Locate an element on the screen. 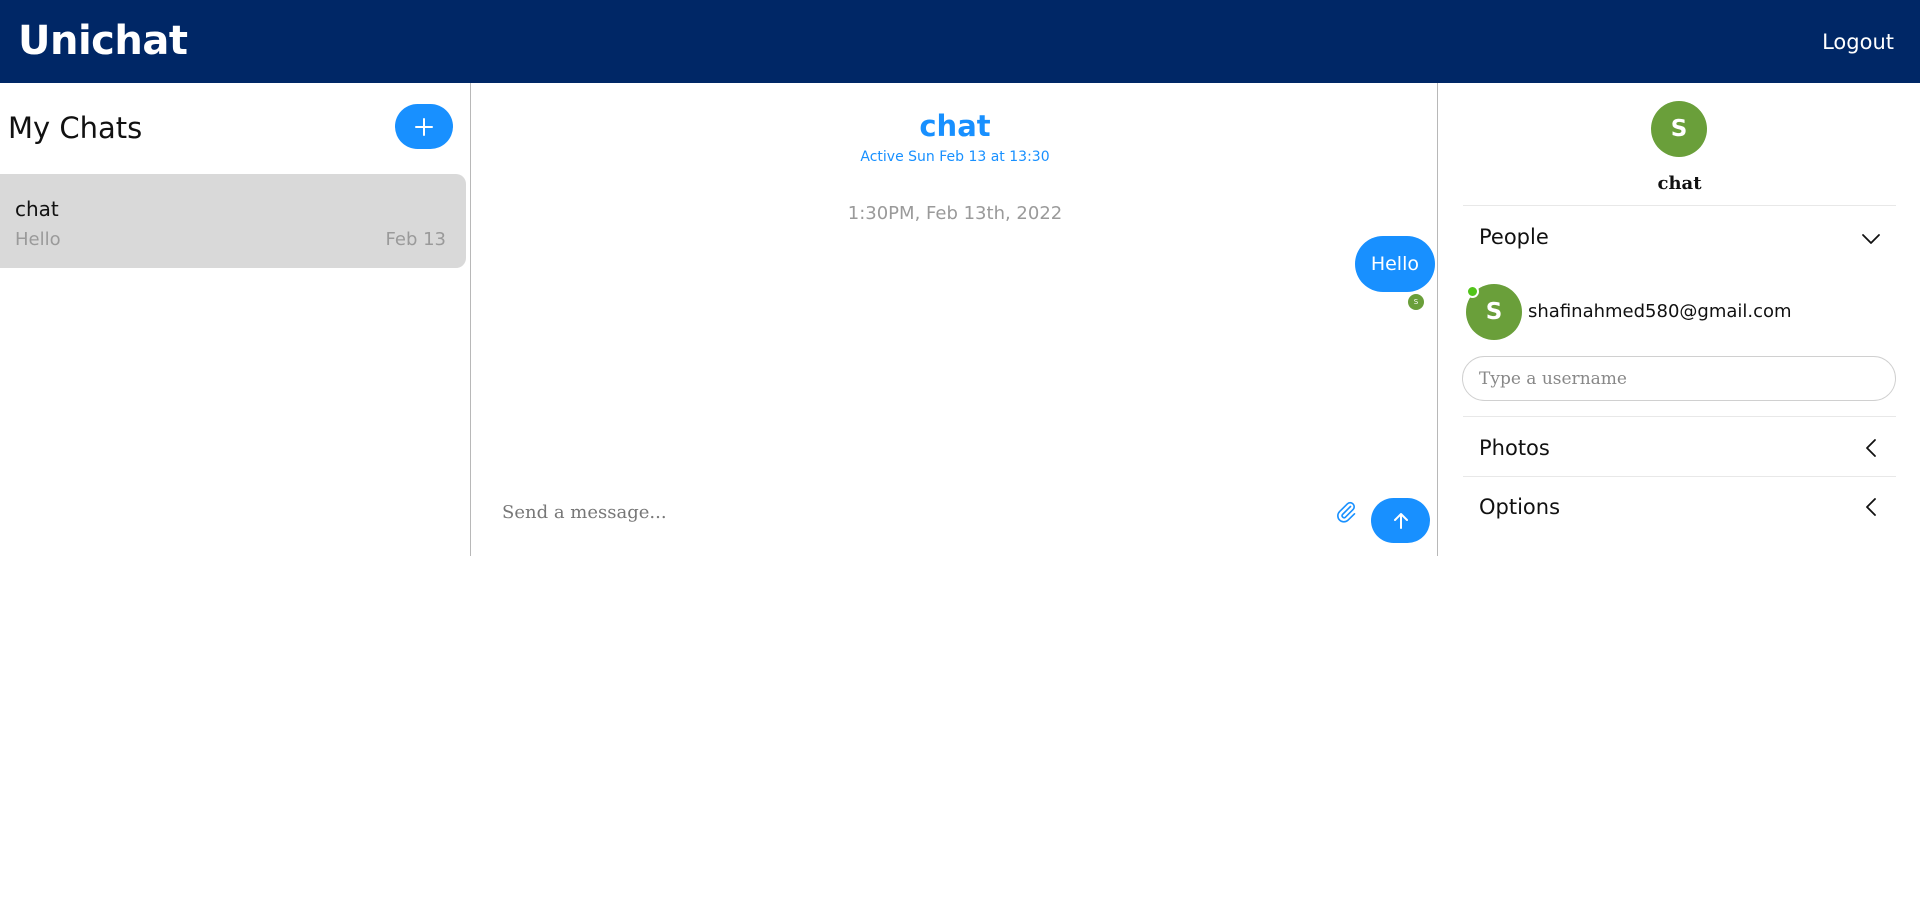 This screenshot has height=902, width=1920. arrow-up-icon is located at coordinates (1400, 520).